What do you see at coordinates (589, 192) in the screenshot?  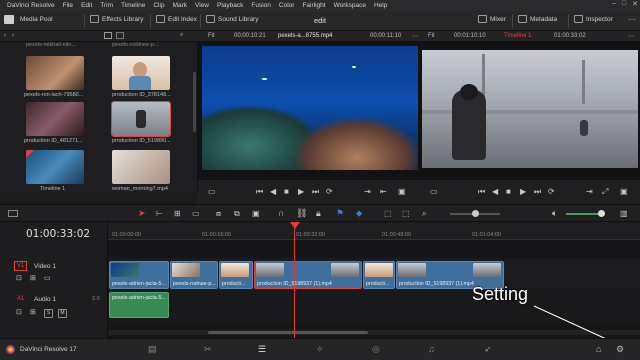 I see `match-frame-icon: ⇥` at bounding box center [589, 192].